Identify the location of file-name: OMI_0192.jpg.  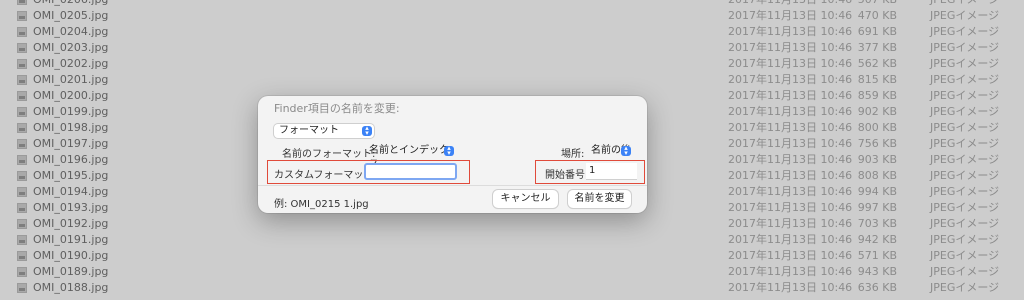
(71, 223).